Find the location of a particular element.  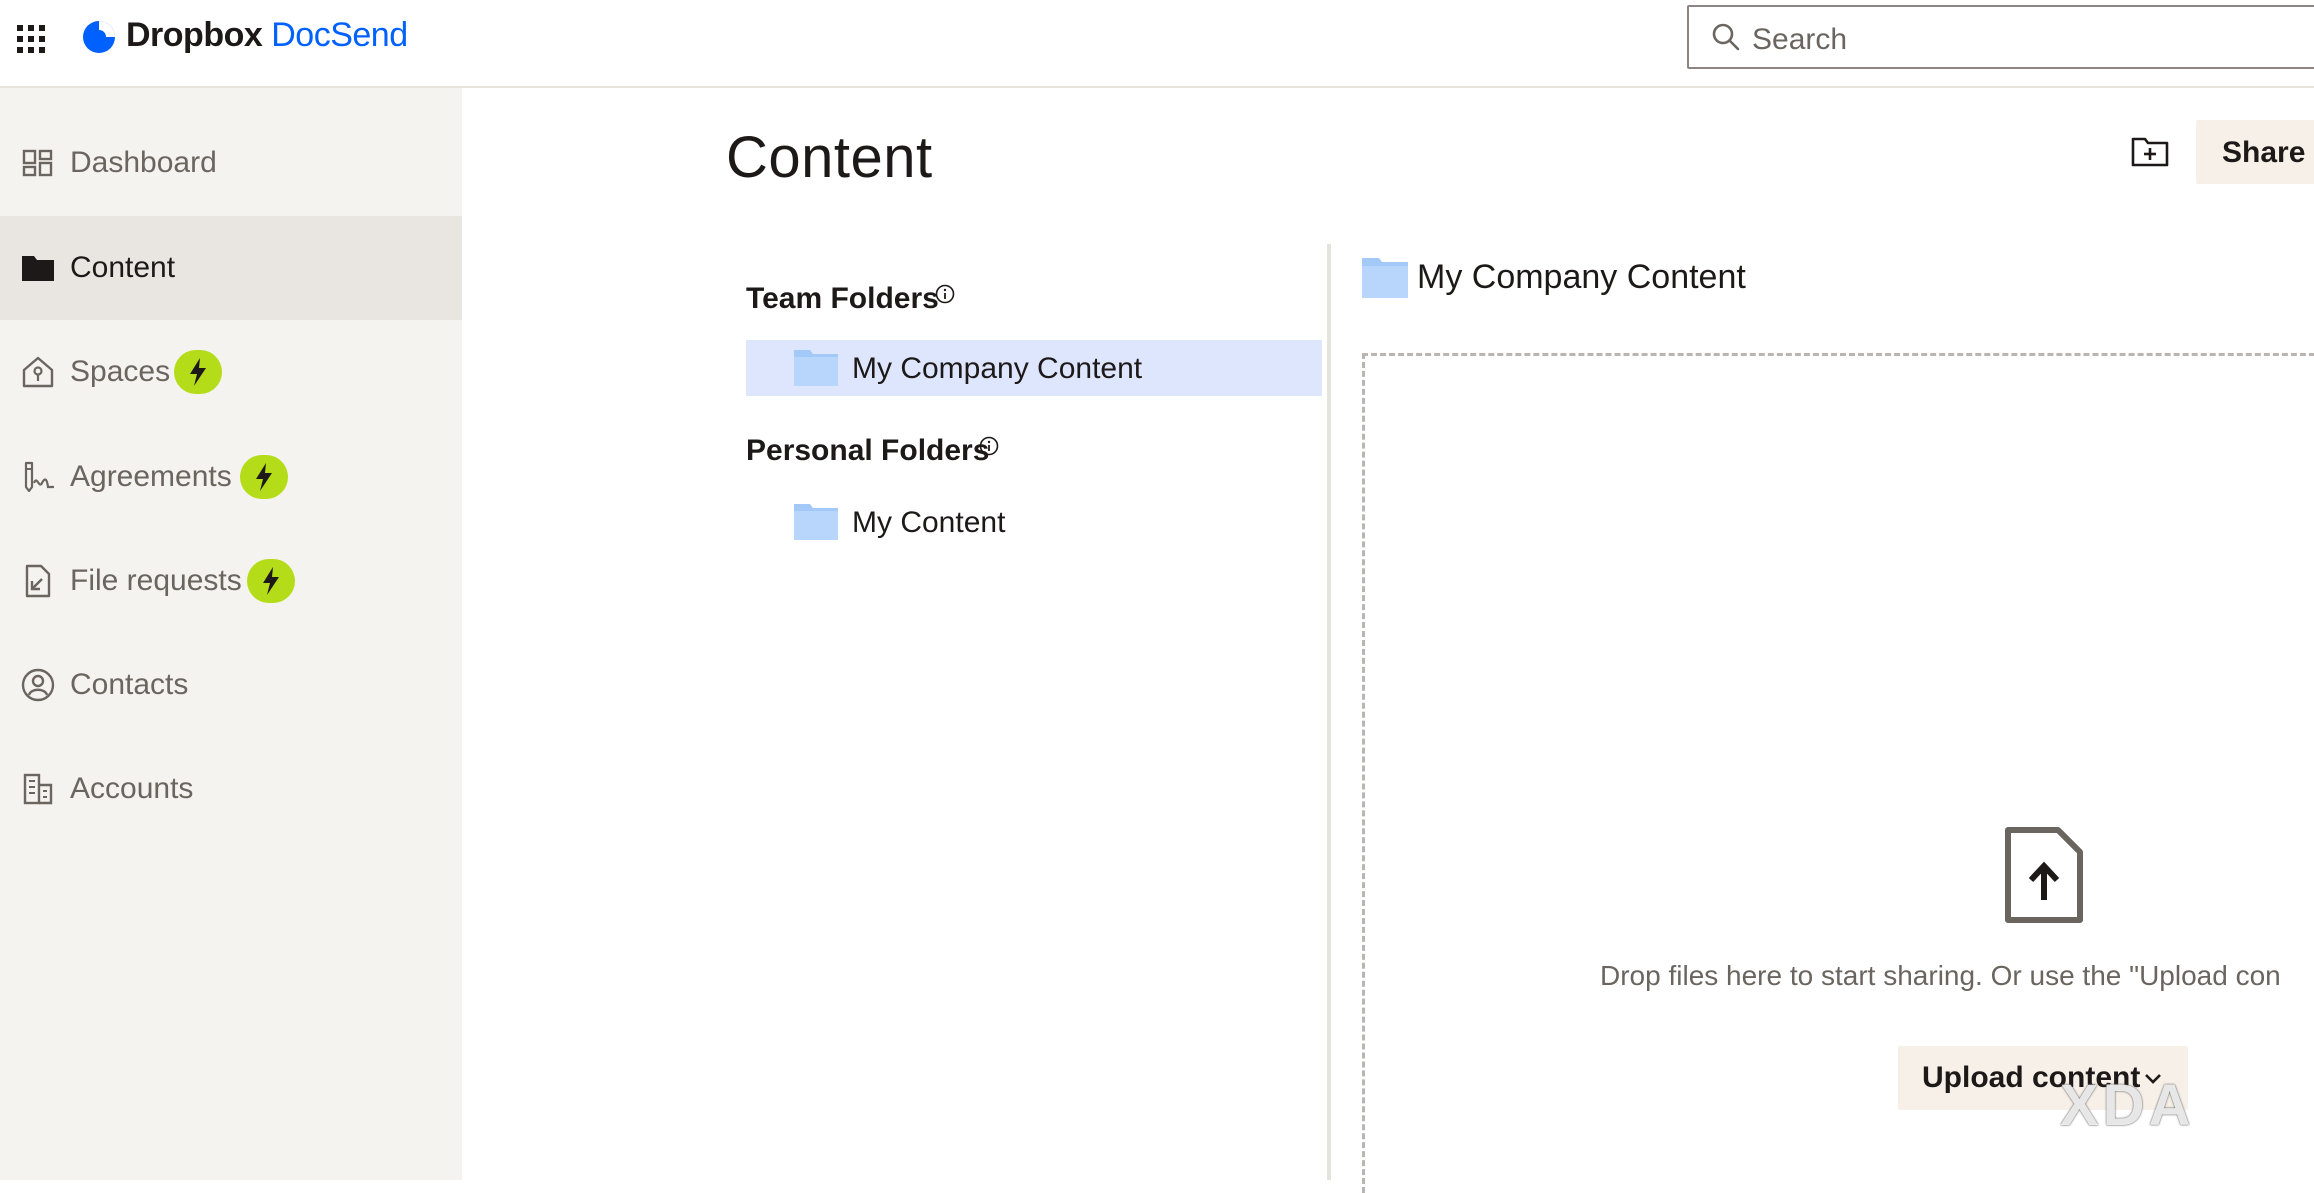

page-title: Content is located at coordinates (829, 157).